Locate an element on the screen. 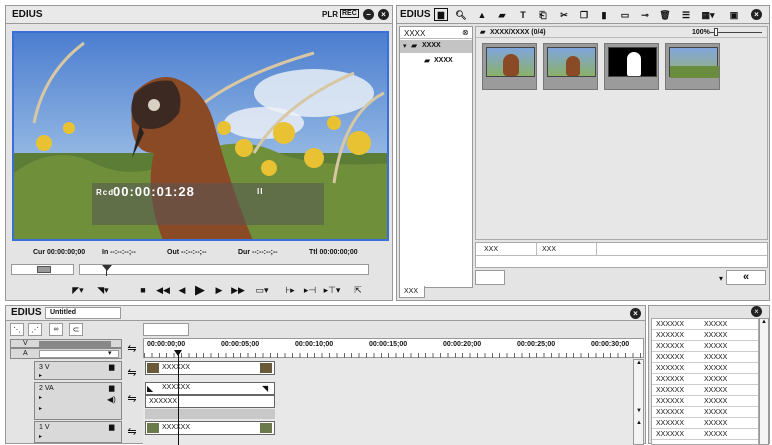 The height and width of the screenshot is (445, 772). playhead-marker is located at coordinates (178, 353).